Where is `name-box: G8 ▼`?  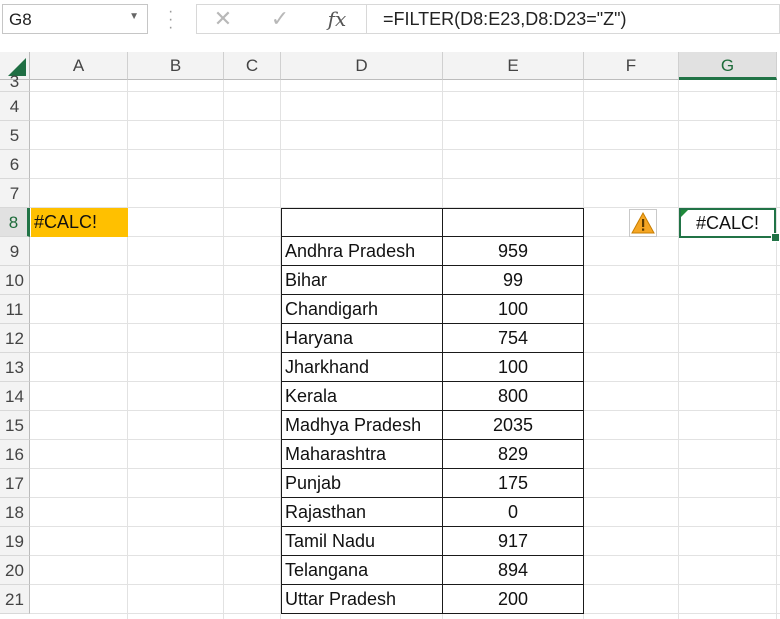
name-box: G8 ▼ is located at coordinates (75, 19).